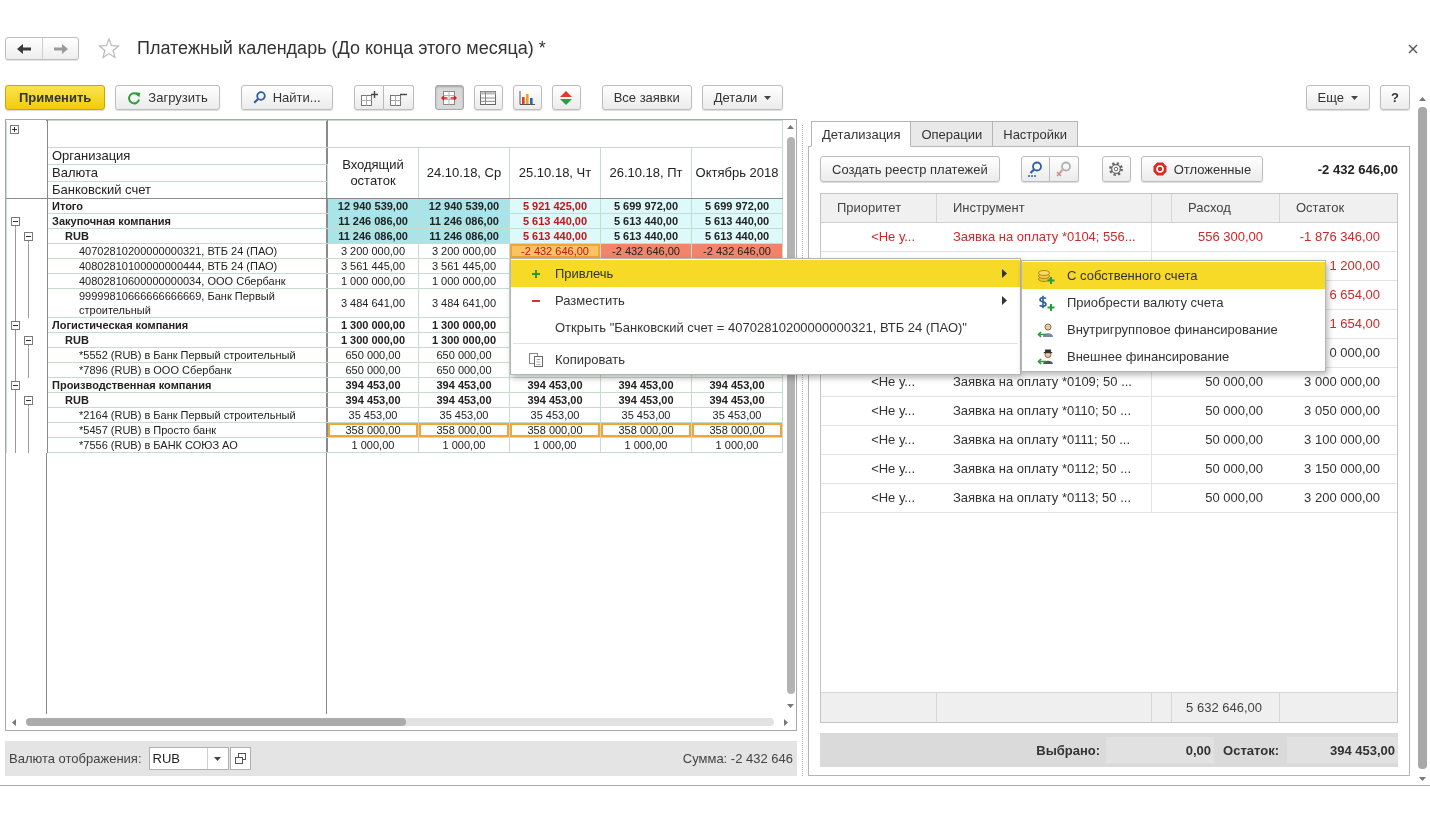  I want to click on menu-item: Привлечь, so click(765, 273).